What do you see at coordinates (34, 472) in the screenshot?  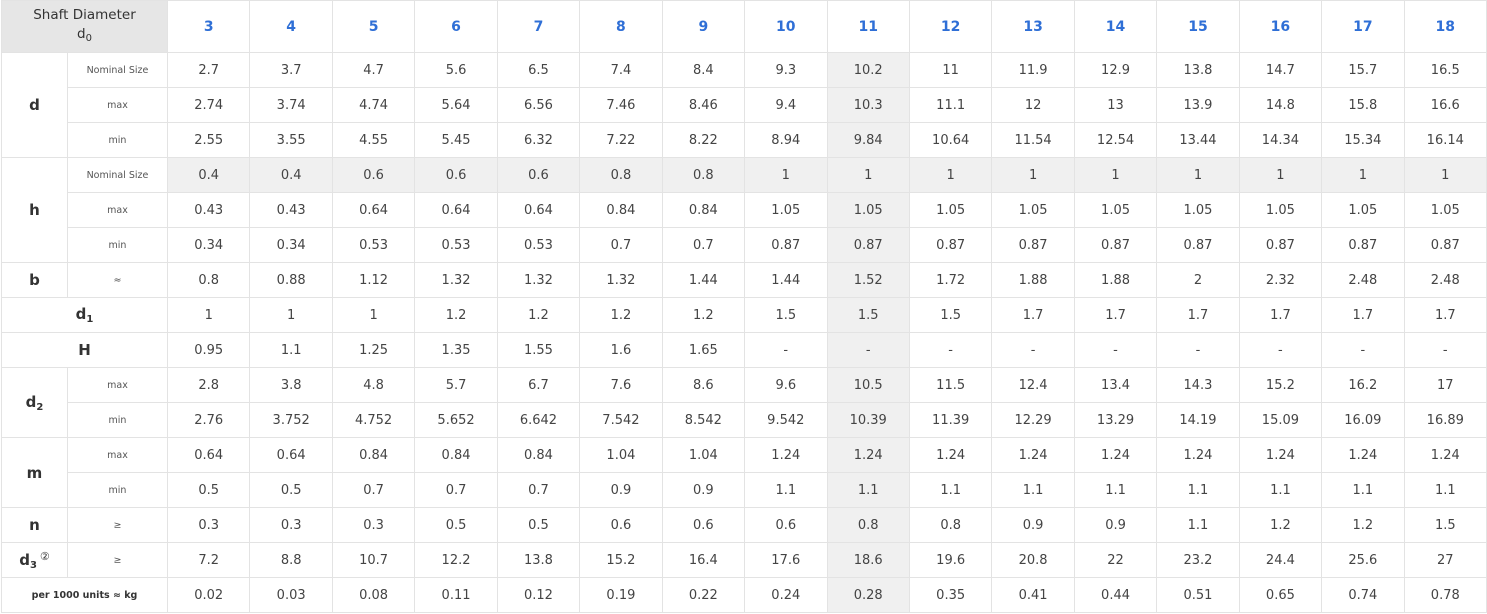 I see `group-m-label: m` at bounding box center [34, 472].